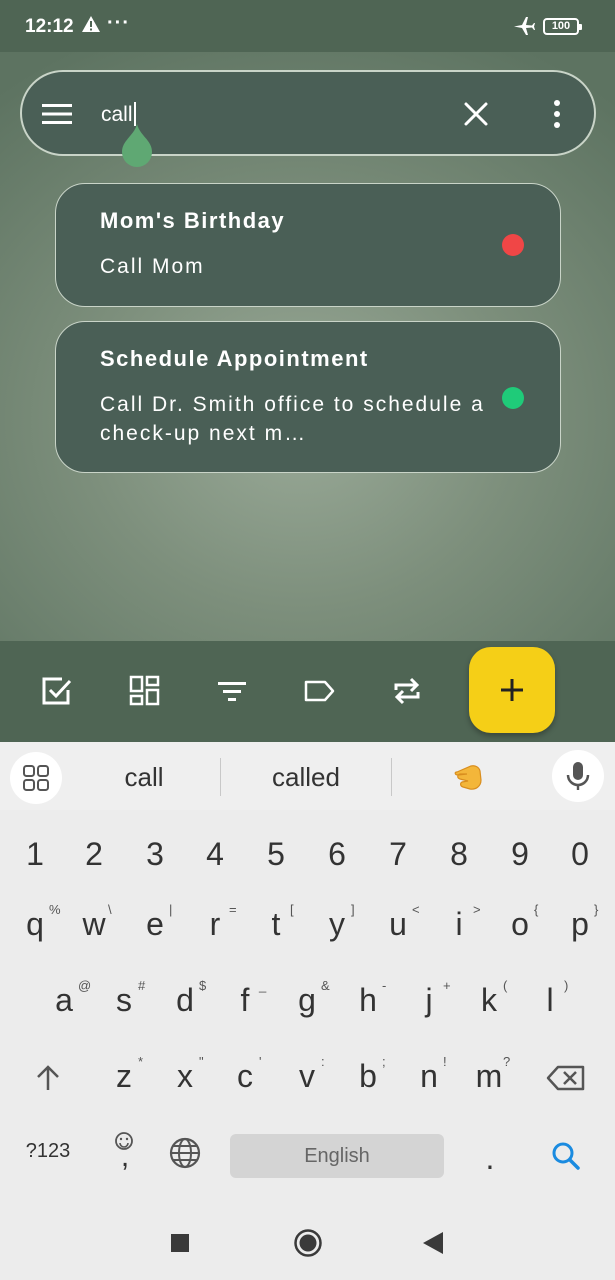 Image resolution: width=615 pixels, height=1280 pixels. I want to click on key-secondary-symbol: ), so click(566, 985).